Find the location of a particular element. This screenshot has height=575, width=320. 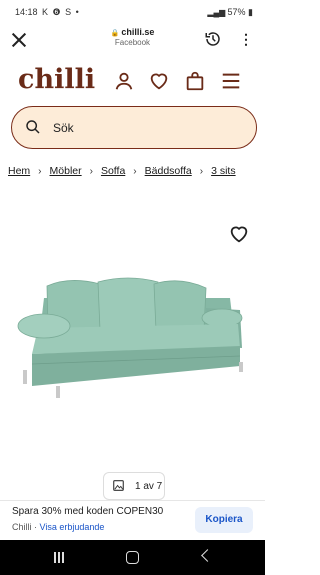

url-text: chilli.se is located at coordinates (138, 32).